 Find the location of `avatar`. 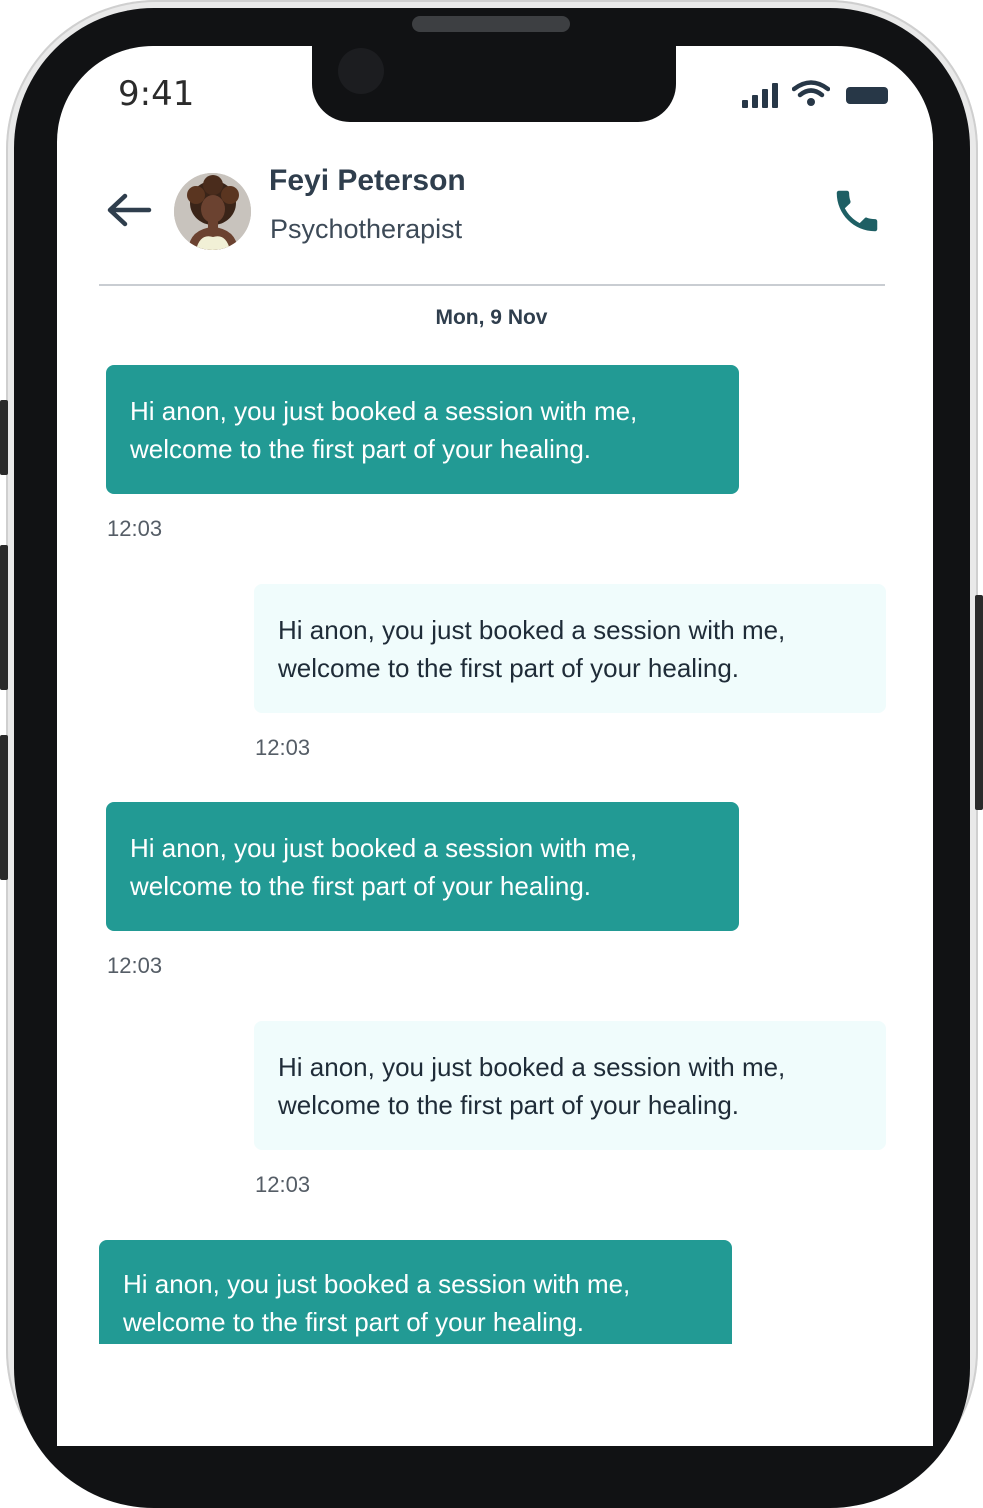

avatar is located at coordinates (212, 211).